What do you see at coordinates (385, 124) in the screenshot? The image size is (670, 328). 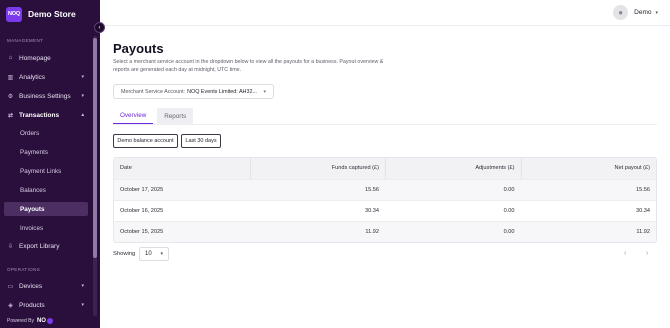 I see `tabs-divider` at bounding box center [385, 124].